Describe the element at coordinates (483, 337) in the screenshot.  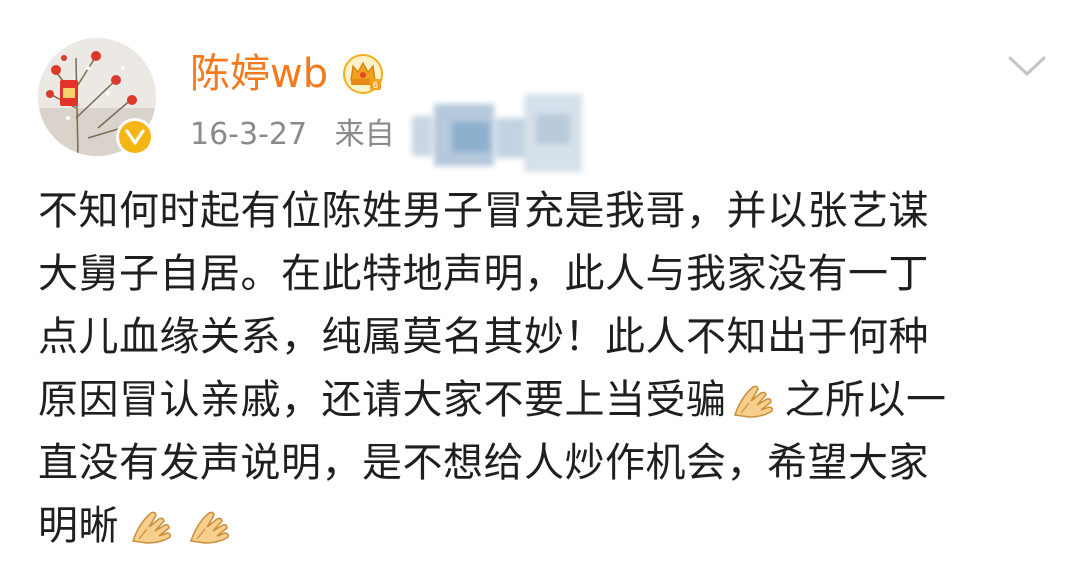
I see `post-line: 点儿血缘关系，纯属莫名其妙！此人不知出于何种` at that location.